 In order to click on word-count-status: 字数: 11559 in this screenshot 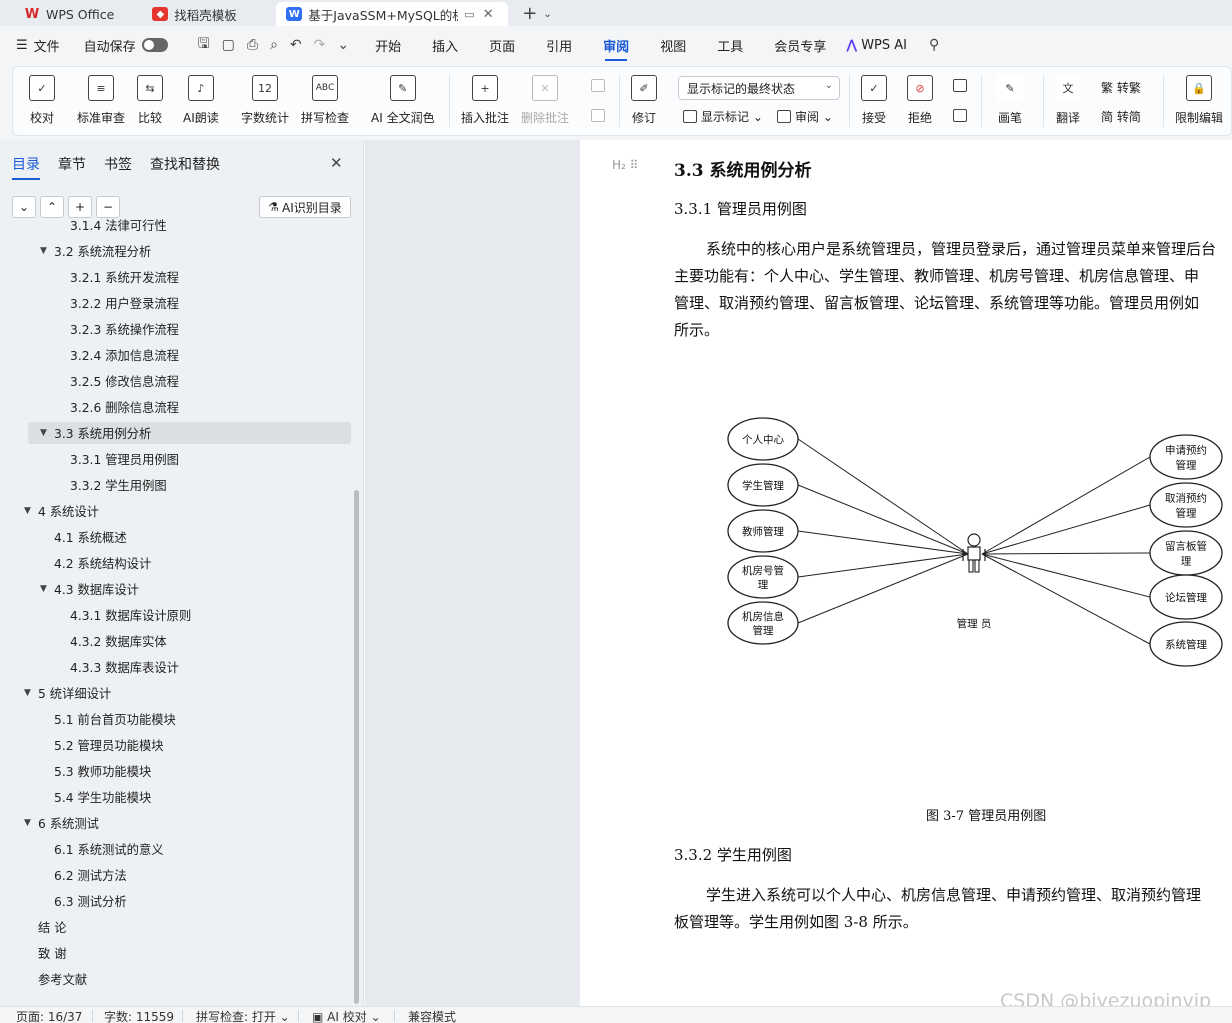, I will do `click(139, 1015)`.